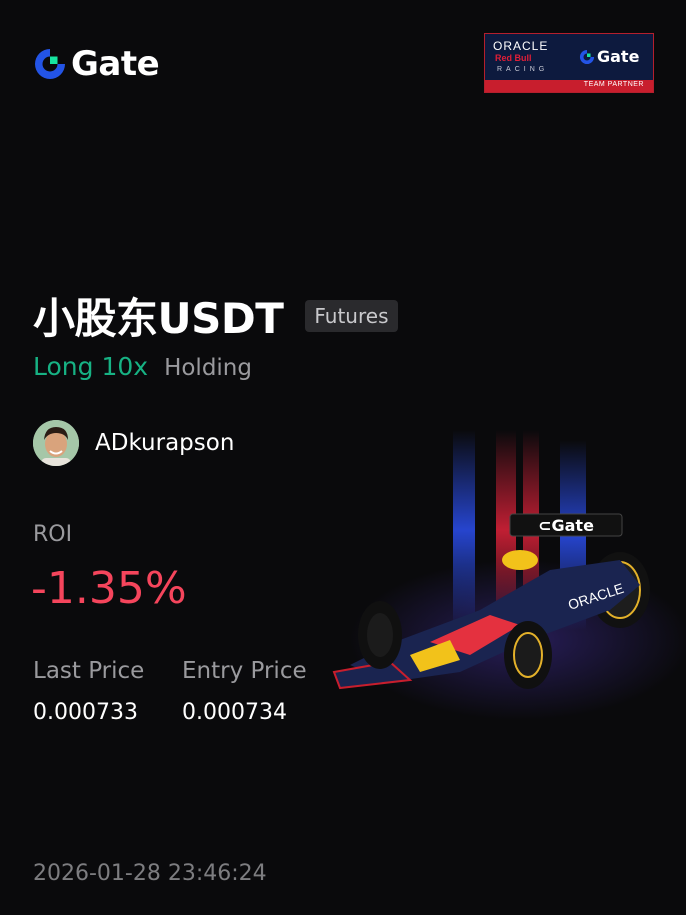 The width and height of the screenshot is (686, 915). I want to click on team-partner-label: TEAM PARTNER, so click(613, 84).